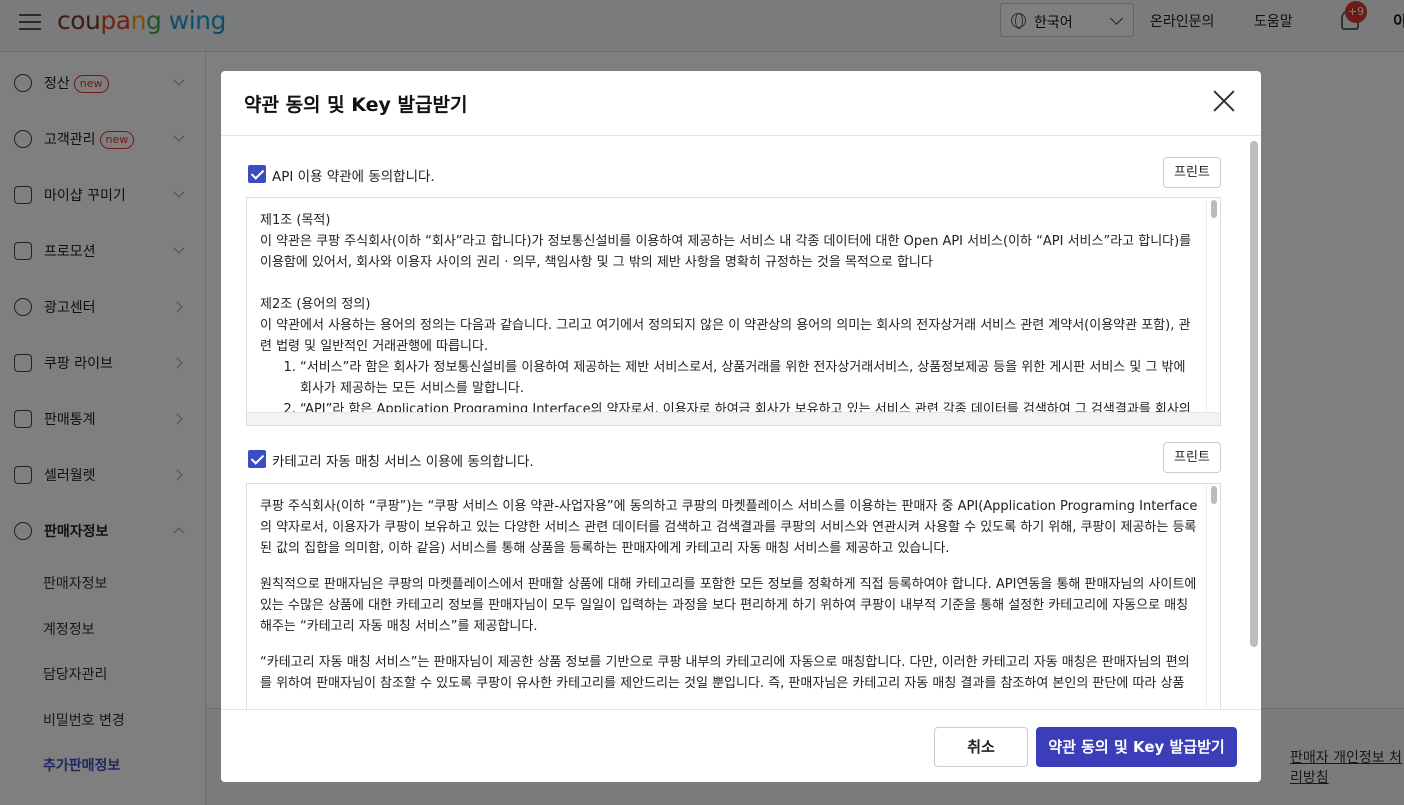  I want to click on category-matching-agree-label: 카테고리 자동 매칭 서비스 이용에 동의합니다., so click(403, 460).